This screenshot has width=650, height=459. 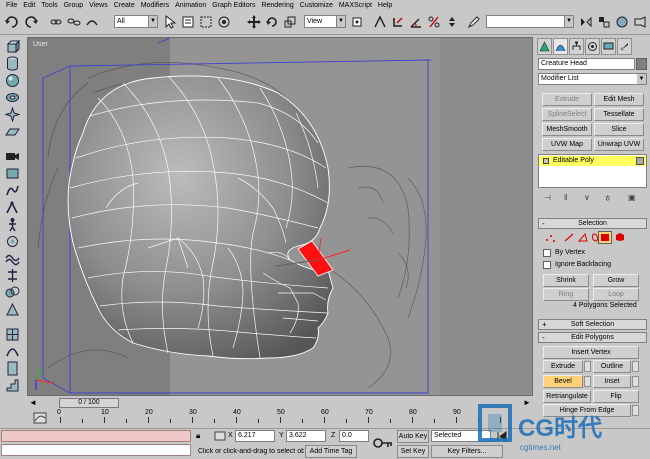 What do you see at coordinates (325, 21) in the screenshot?
I see `reference-coordinate-dropdown: View ▼` at bounding box center [325, 21].